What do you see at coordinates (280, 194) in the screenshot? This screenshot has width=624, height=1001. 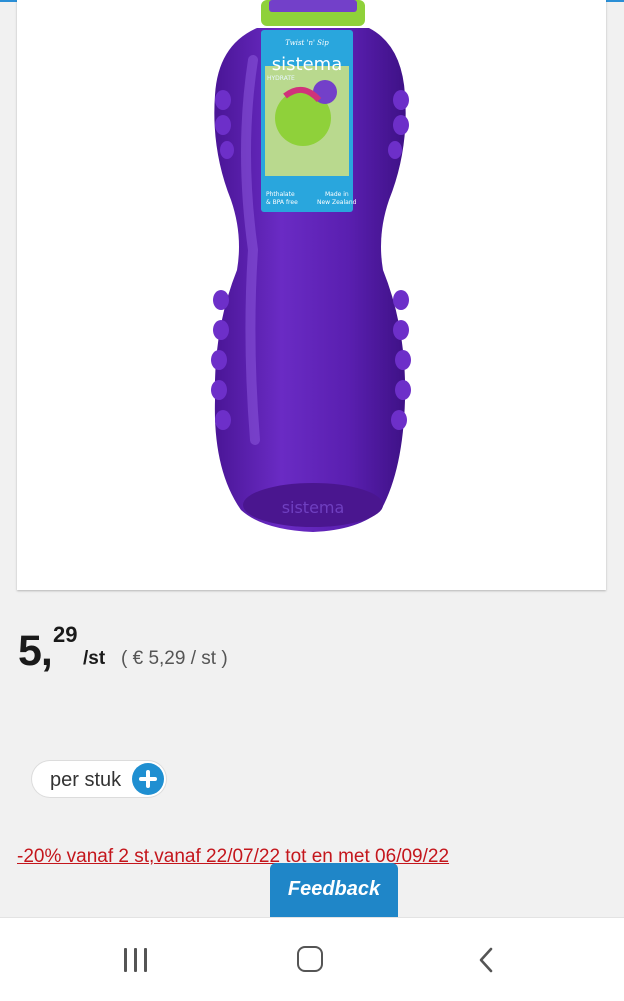 I see `tag-note-phthalate: Phthalate` at bounding box center [280, 194].